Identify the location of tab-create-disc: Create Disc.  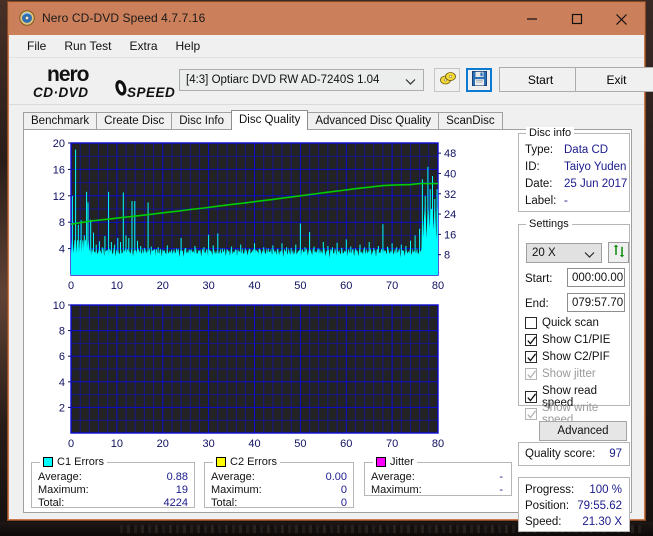
(134, 121).